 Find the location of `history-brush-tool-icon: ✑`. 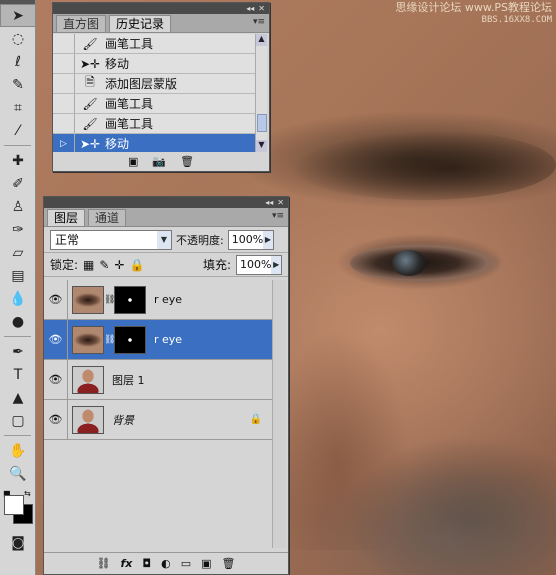

history-brush-tool-icon: ✑ is located at coordinates (18, 229).